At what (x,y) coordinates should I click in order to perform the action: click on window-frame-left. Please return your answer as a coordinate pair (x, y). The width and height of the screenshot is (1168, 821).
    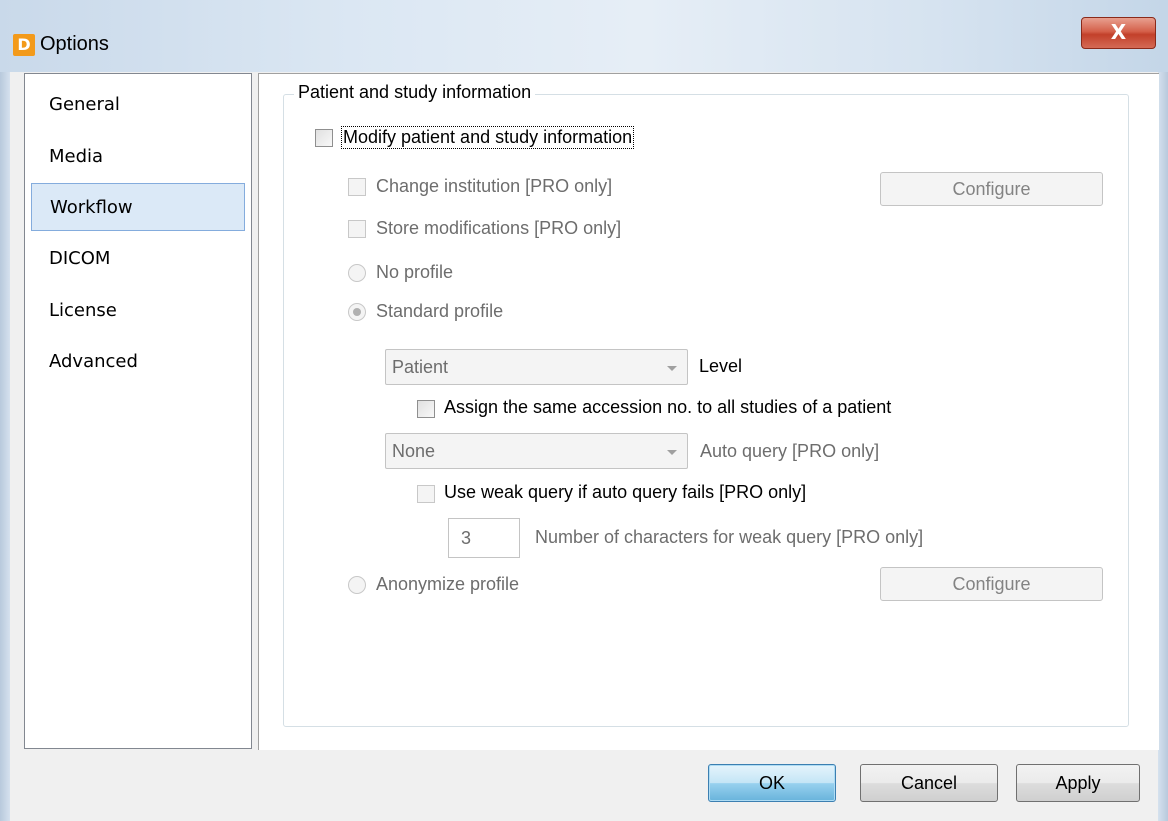
    Looking at the image, I should click on (5, 446).